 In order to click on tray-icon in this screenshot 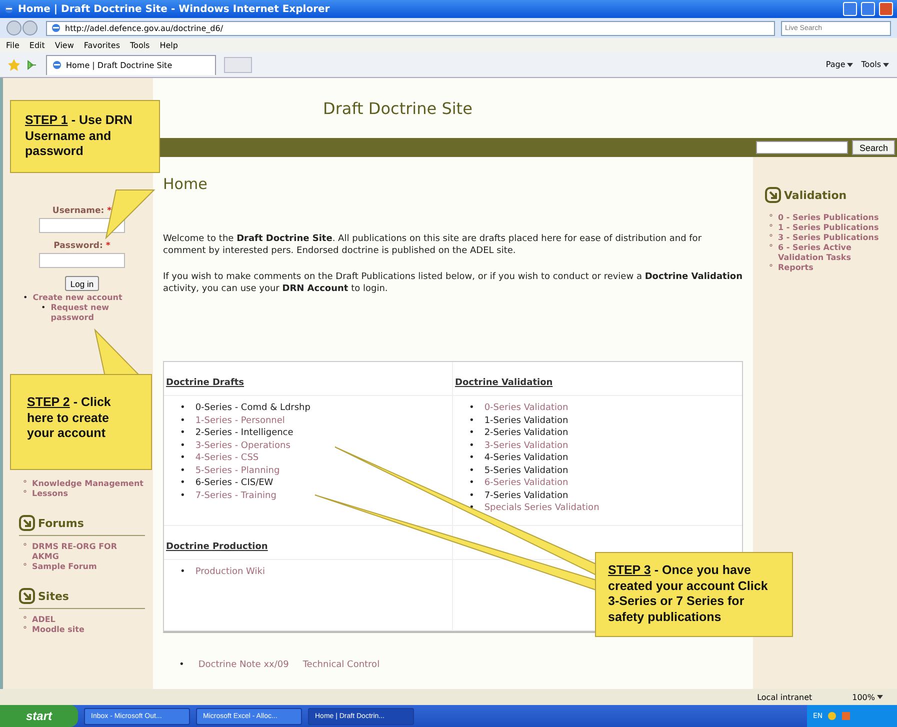, I will do `click(831, 716)`.